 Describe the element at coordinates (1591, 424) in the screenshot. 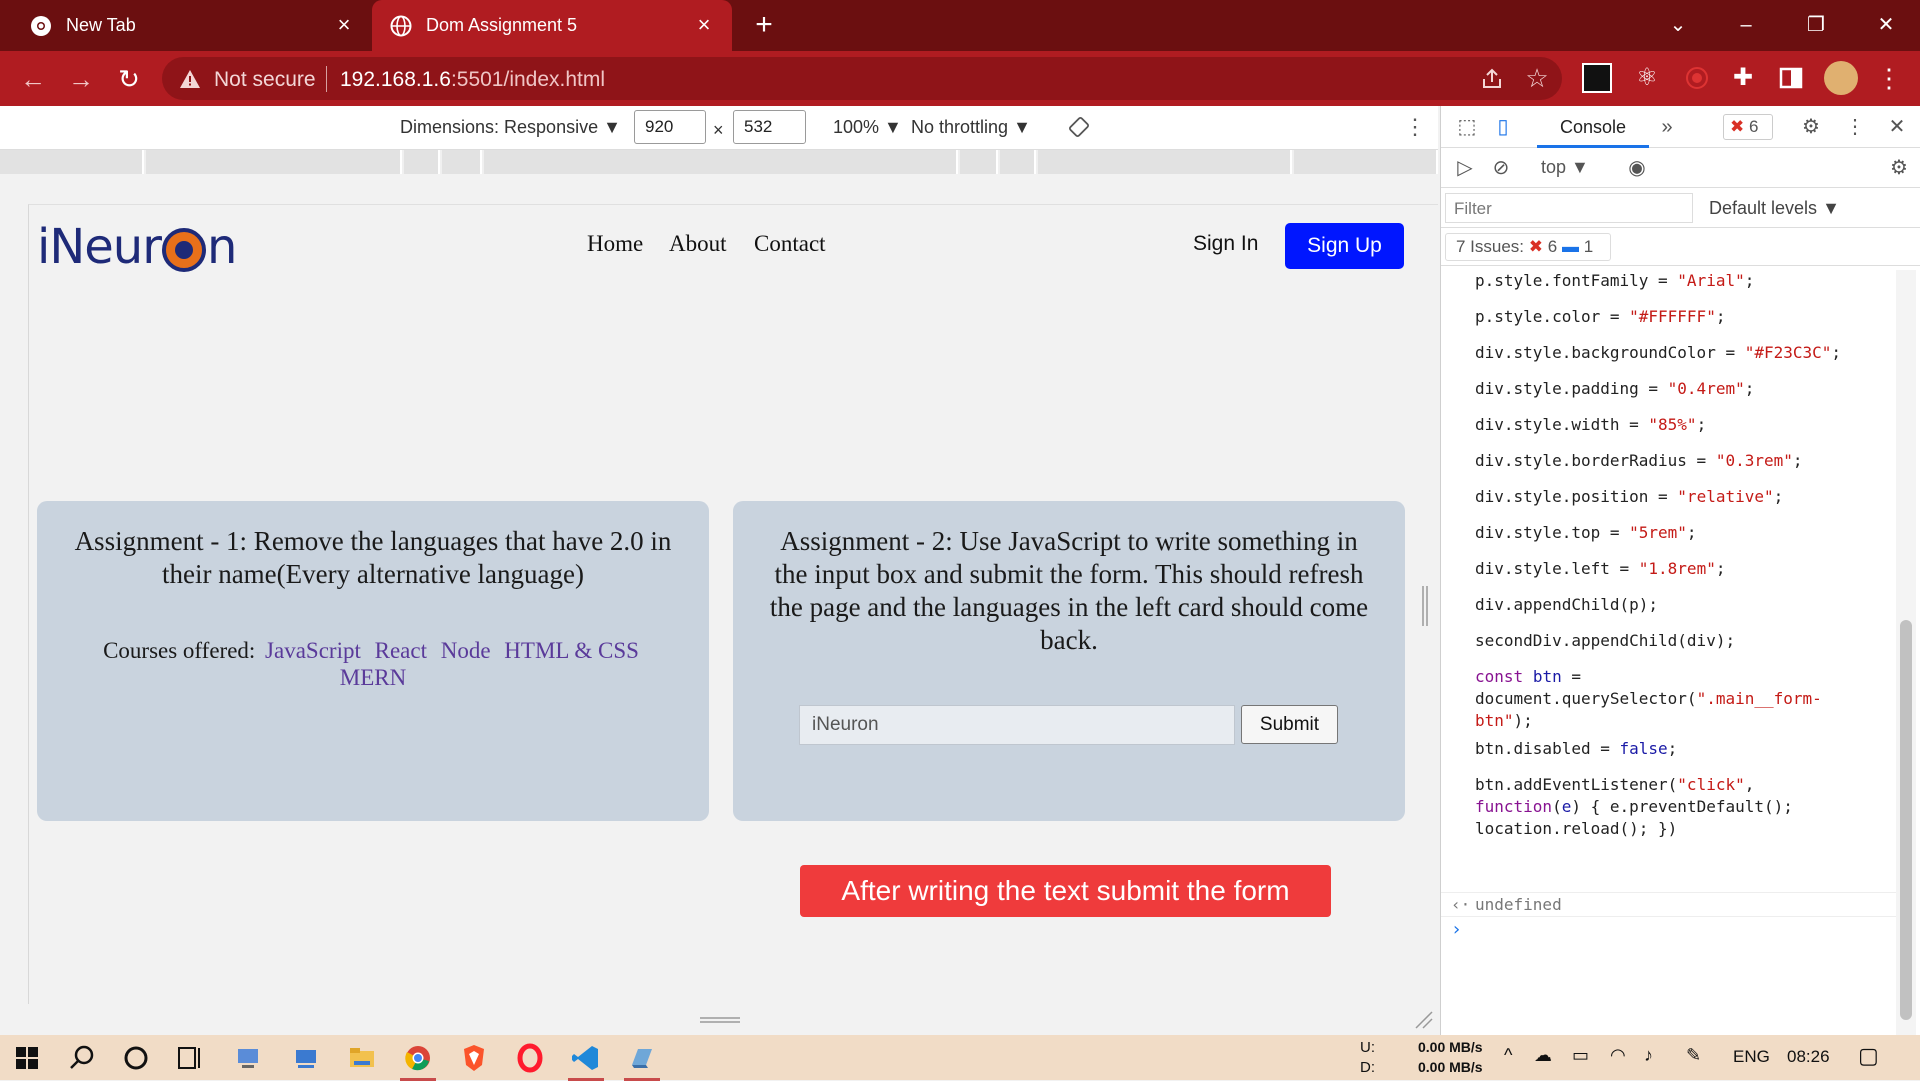

I see `code-line: div.style.width = "85%";` at that location.